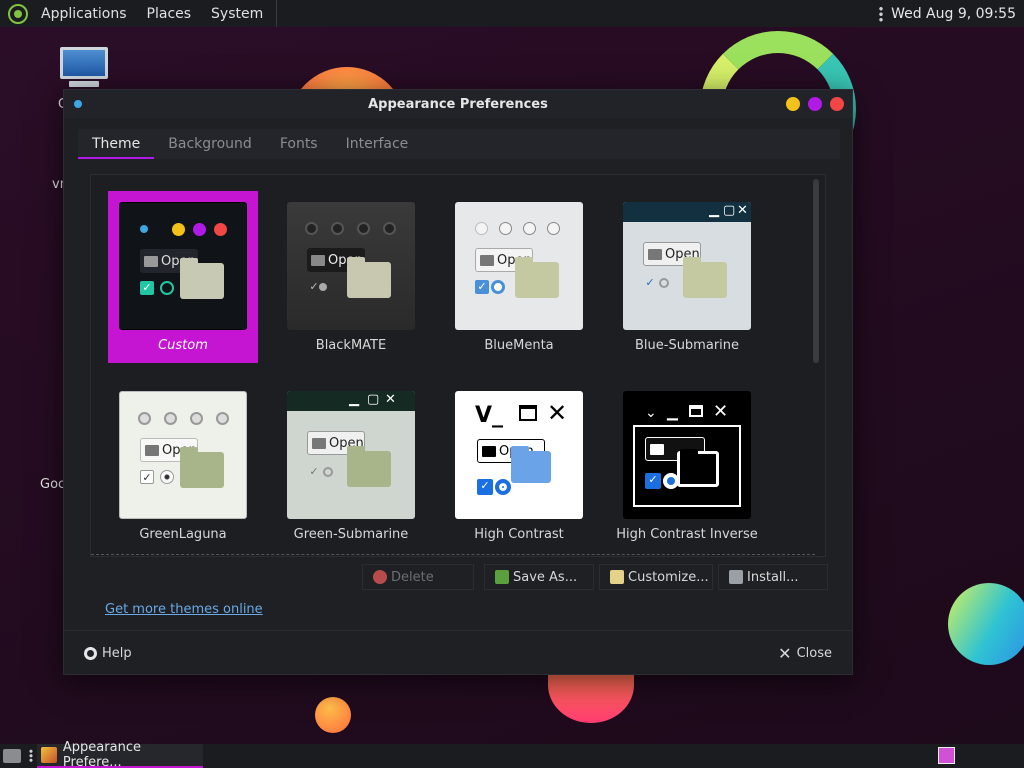 The width and height of the screenshot is (1024, 768). What do you see at coordinates (793, 104) in the screenshot?
I see `minimize-button` at bounding box center [793, 104].